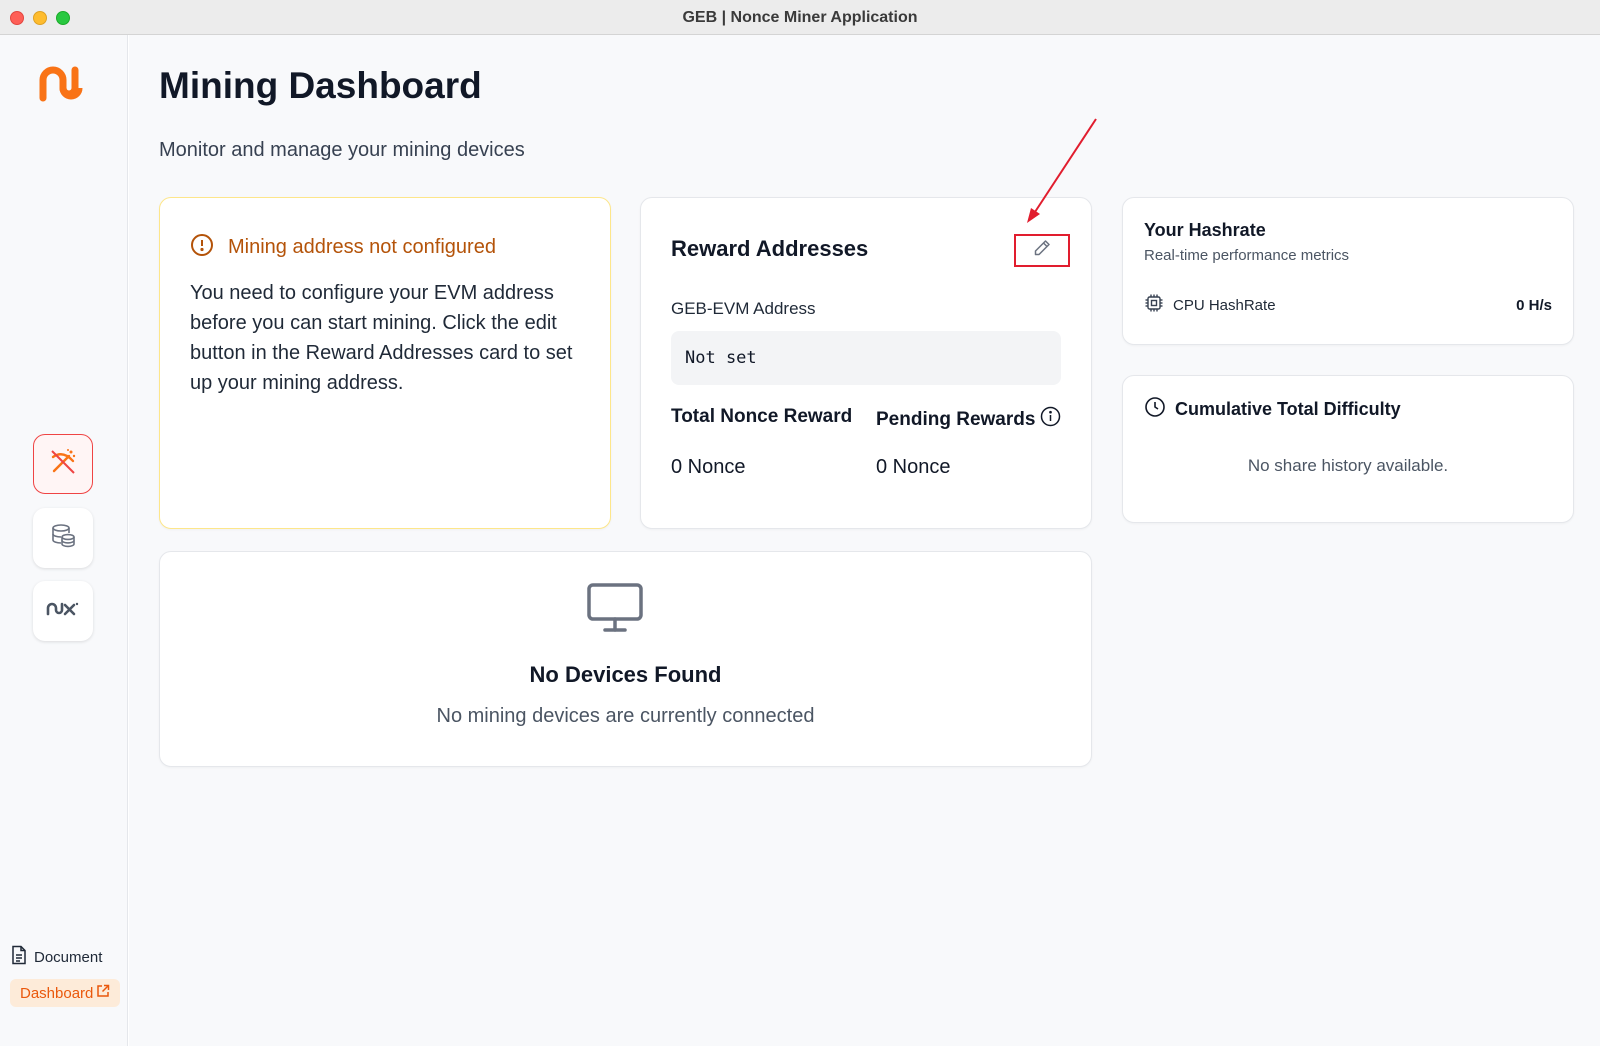 The width and height of the screenshot is (1600, 1046). Describe the element at coordinates (1534, 305) in the screenshot. I see `cpu-hashrate-value: 0 H/s` at that location.